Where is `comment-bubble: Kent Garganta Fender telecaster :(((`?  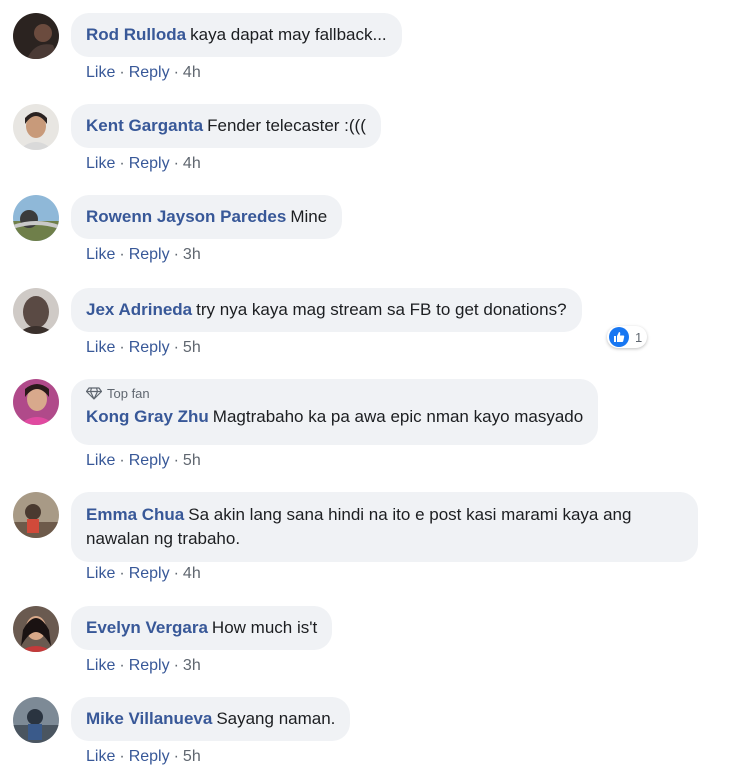
comment-bubble: Kent Garganta Fender telecaster :((( is located at coordinates (226, 126).